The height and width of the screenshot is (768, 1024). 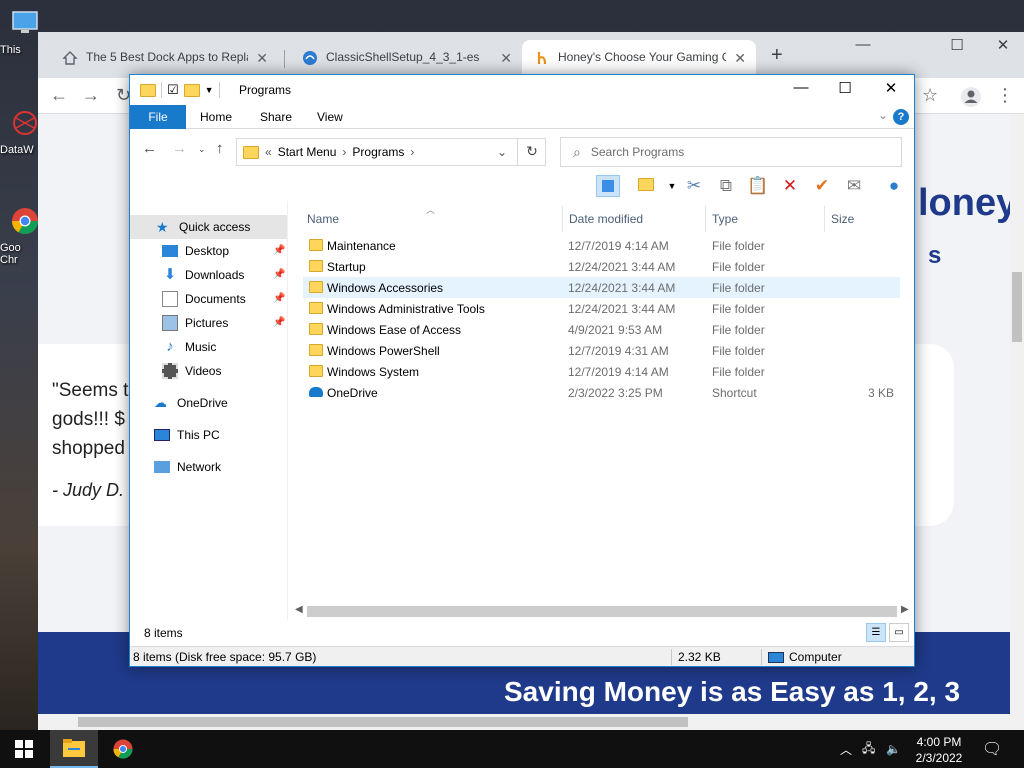 I want to click on delete-icon: ✕, so click(x=790, y=186).